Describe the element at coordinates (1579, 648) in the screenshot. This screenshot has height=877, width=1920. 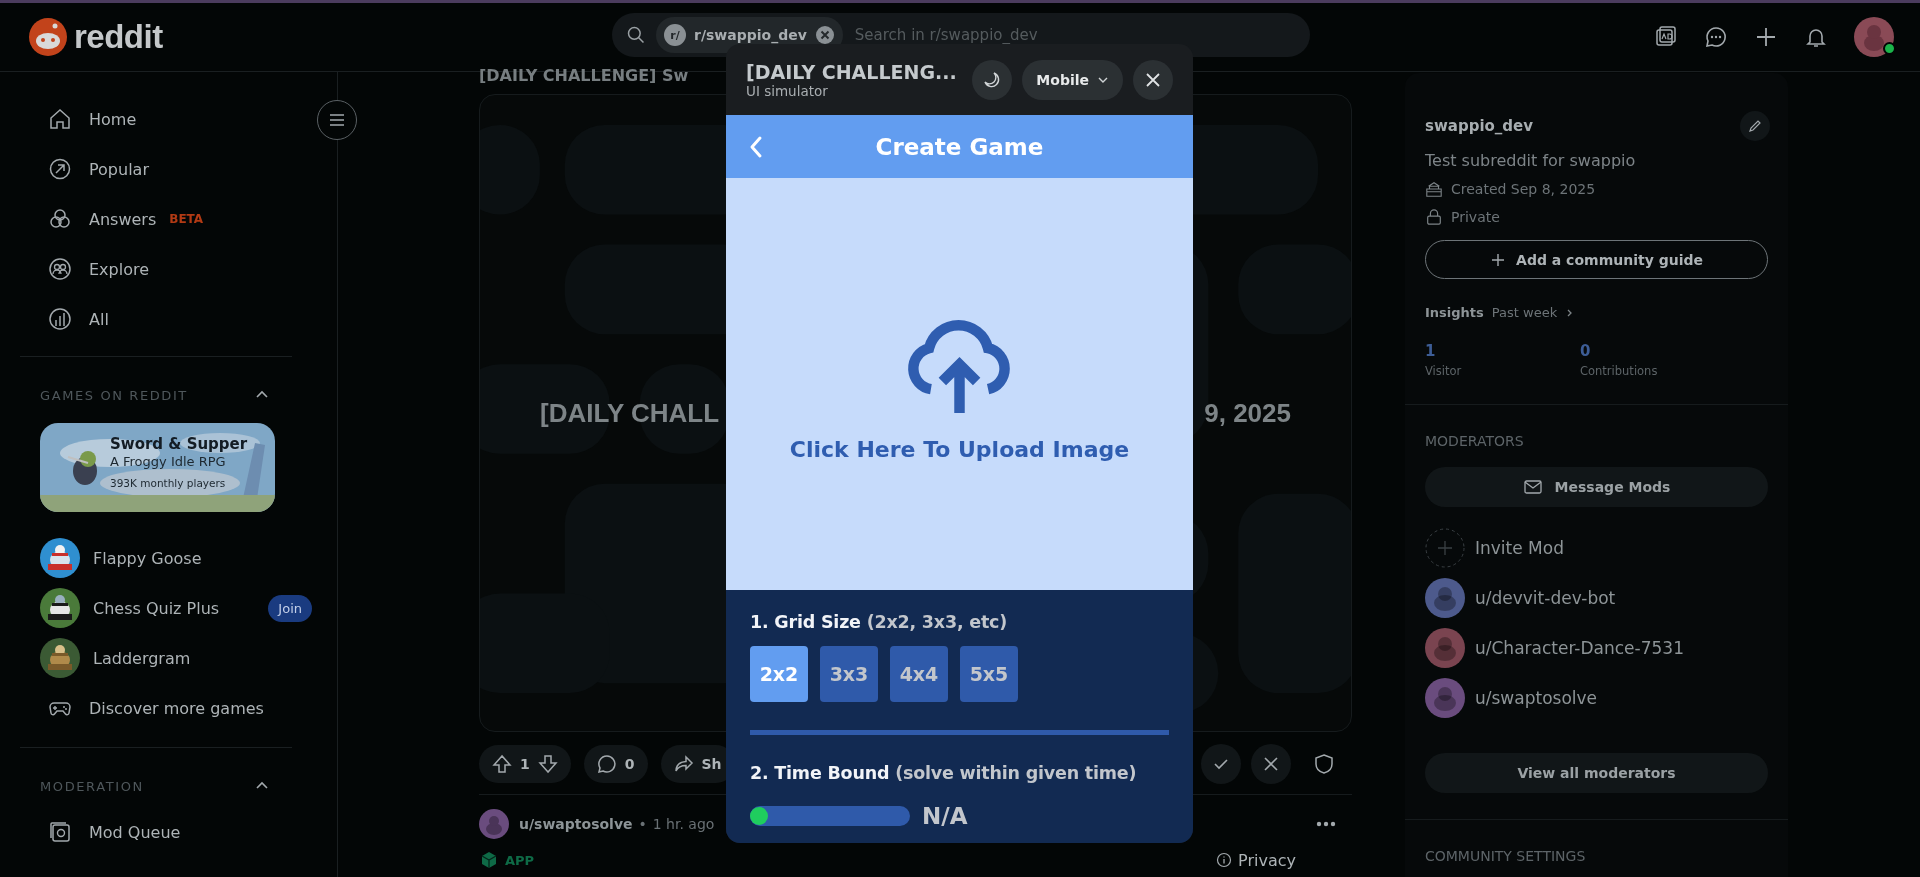
I see `moderator-name: u/Character-Dance-7531` at that location.